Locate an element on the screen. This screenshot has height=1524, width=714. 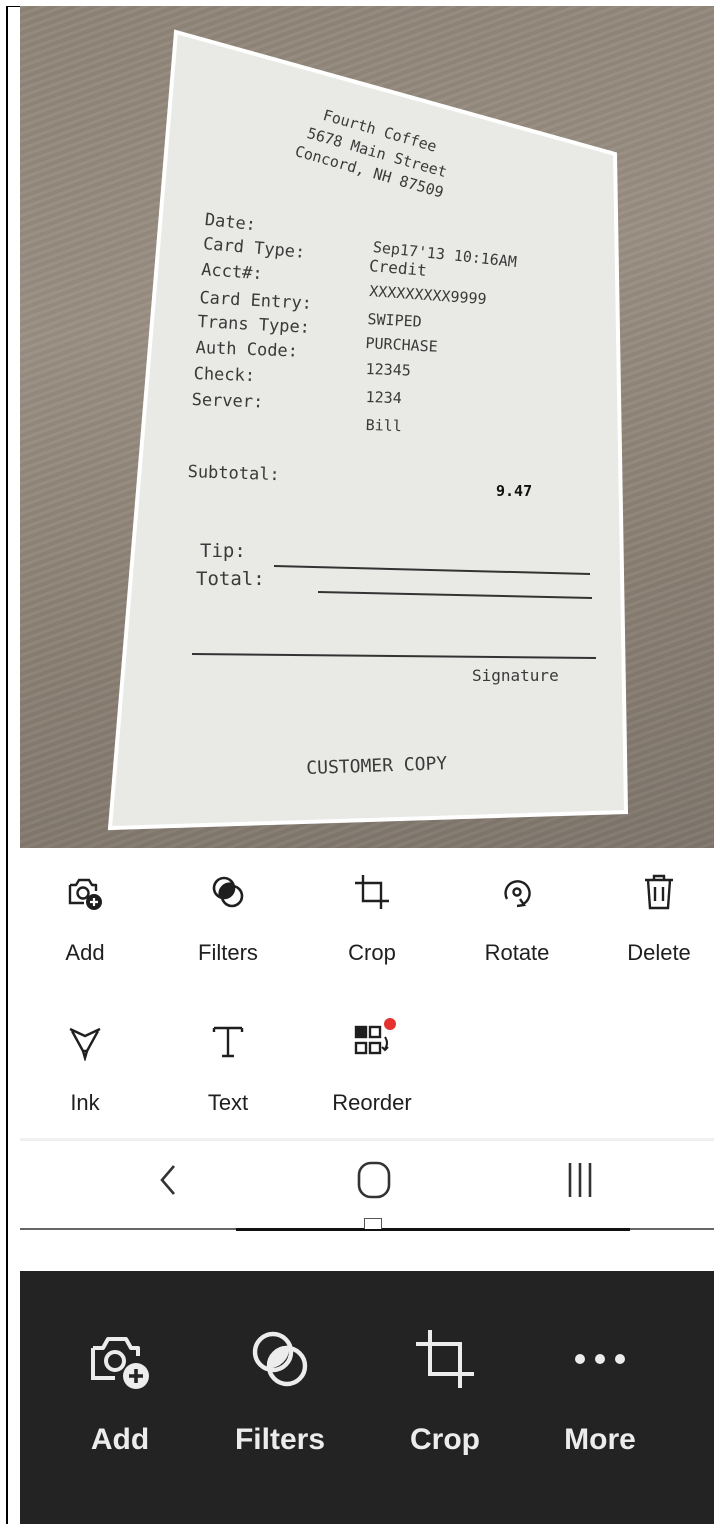
reorder-notification-dot is located at coordinates (390, 1024).